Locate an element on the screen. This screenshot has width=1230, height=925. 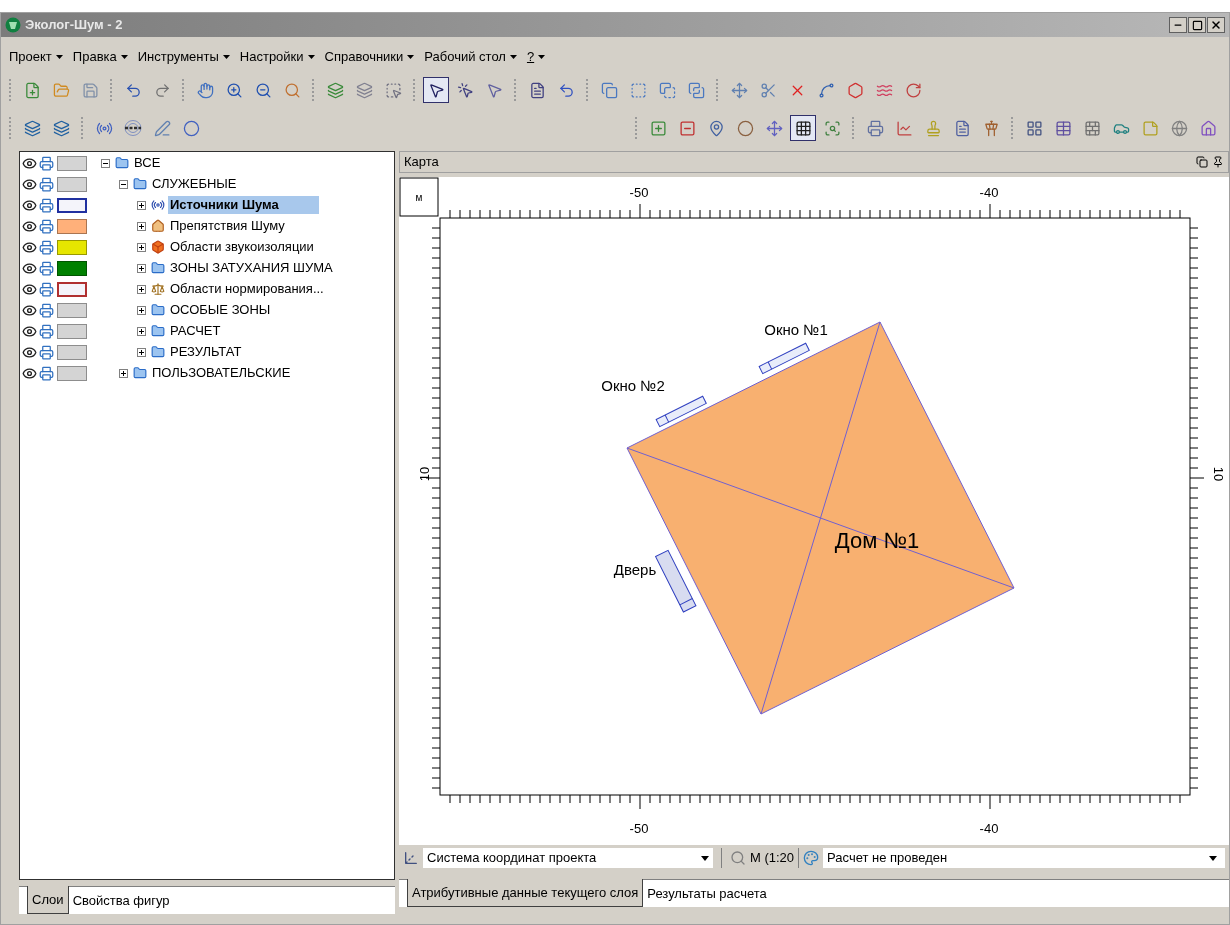
tab: Атрибутивные данные текущего слоя is located at coordinates (525, 893).